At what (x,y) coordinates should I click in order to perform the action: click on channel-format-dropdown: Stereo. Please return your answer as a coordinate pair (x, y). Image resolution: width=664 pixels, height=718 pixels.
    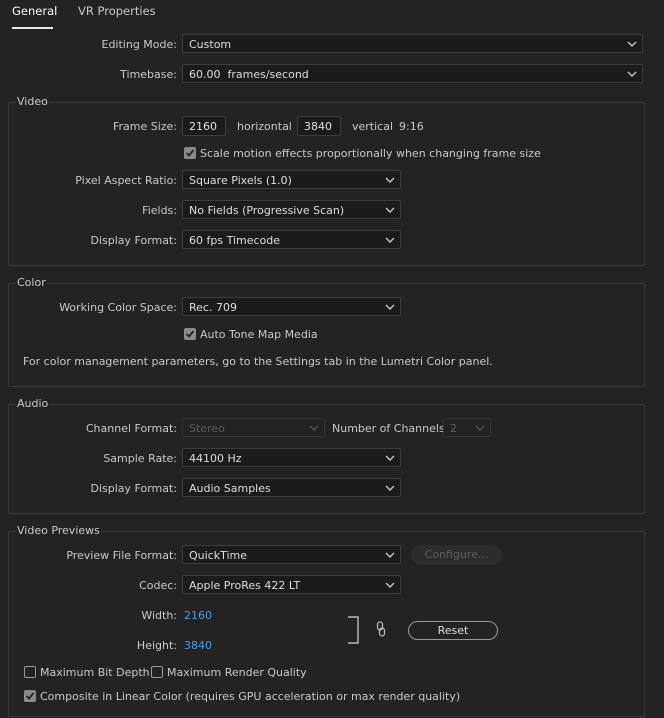
    Looking at the image, I should click on (253, 427).